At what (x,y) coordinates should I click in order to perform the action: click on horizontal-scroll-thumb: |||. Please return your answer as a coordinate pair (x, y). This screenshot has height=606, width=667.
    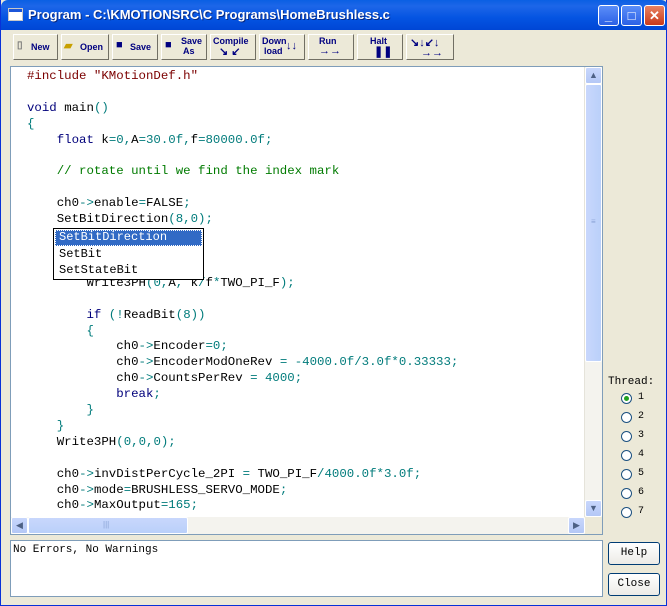
    Looking at the image, I should click on (108, 525).